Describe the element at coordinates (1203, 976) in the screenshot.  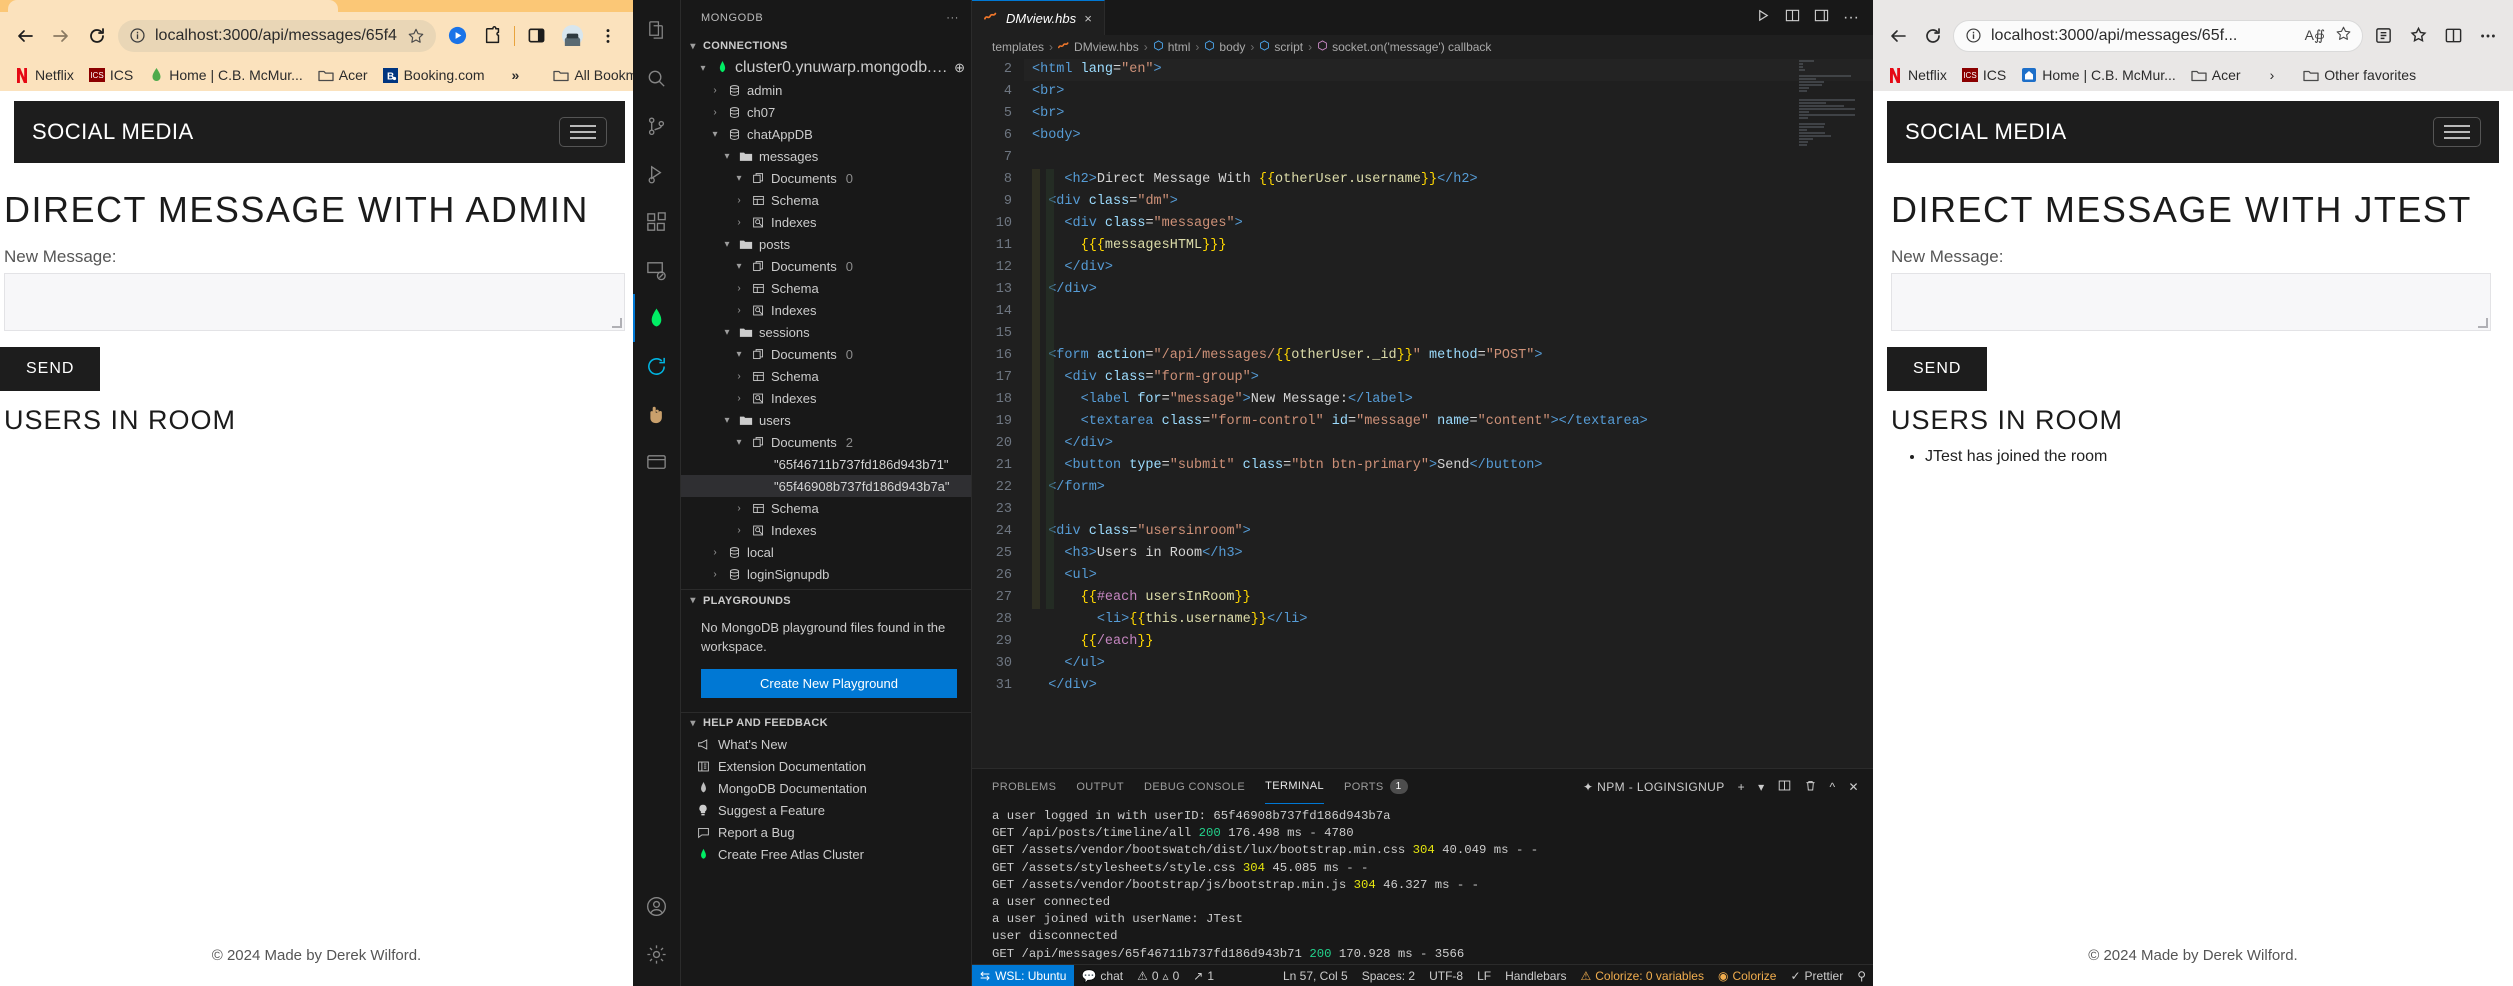
I see `ports-status: ↗ 1` at that location.